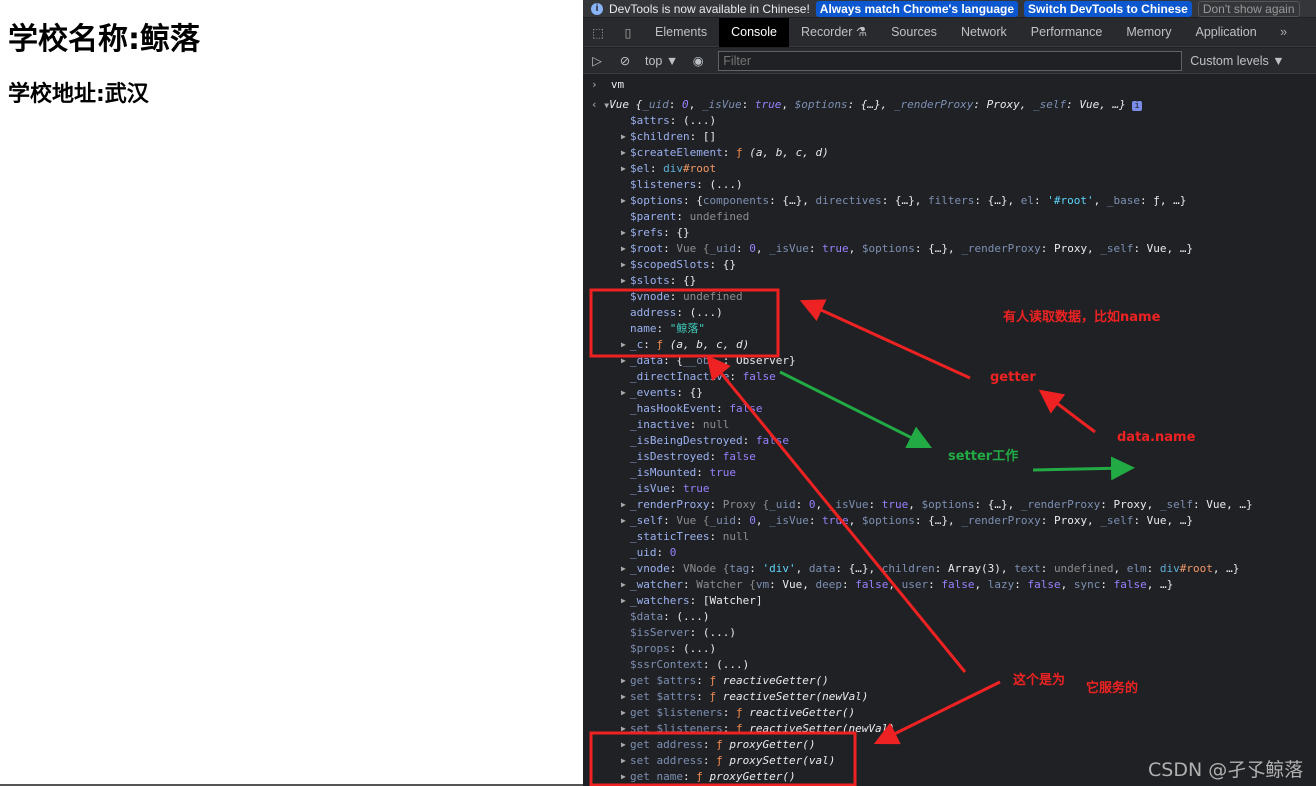  I want to click on value-segment: 0, so click(673, 552).